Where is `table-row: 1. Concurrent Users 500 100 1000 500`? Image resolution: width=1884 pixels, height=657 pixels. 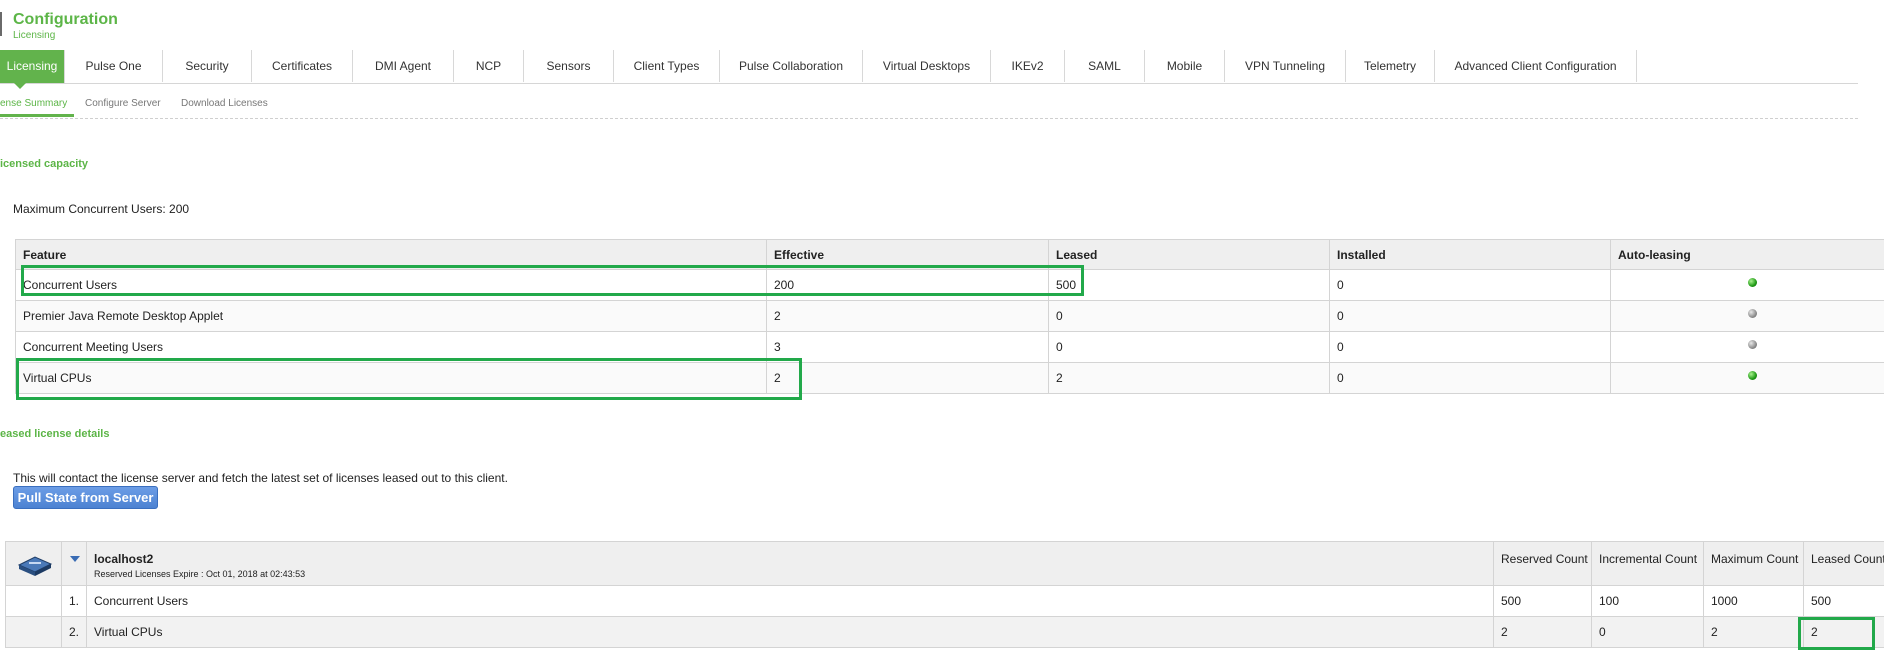 table-row: 1. Concurrent Users 500 100 1000 500 is located at coordinates (944, 601).